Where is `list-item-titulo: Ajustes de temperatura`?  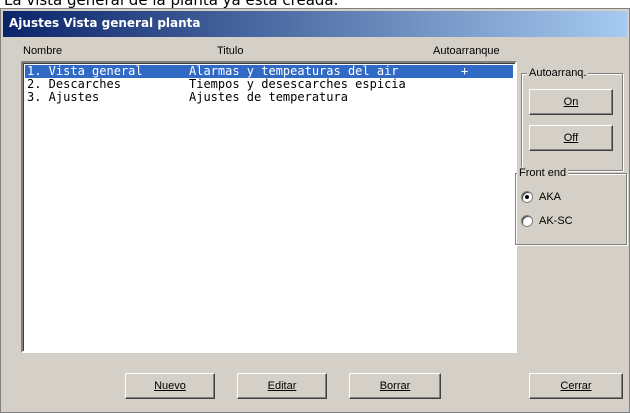 list-item-titulo: Ajustes de temperatura is located at coordinates (268, 97).